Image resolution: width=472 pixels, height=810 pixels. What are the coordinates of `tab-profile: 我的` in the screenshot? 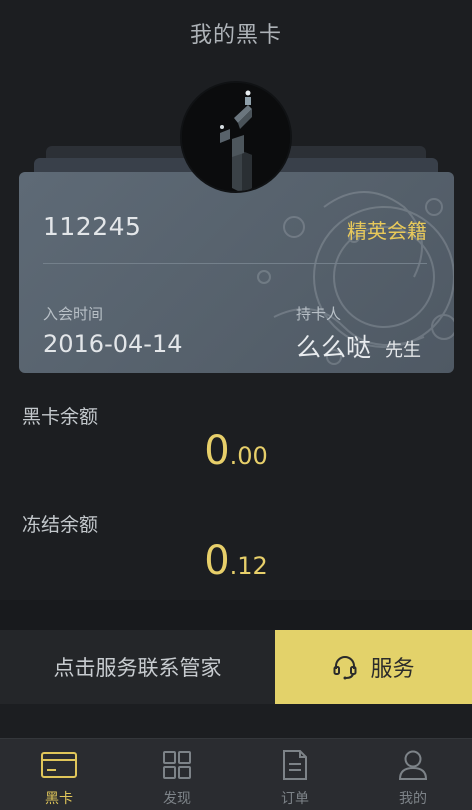 It's located at (413, 774).